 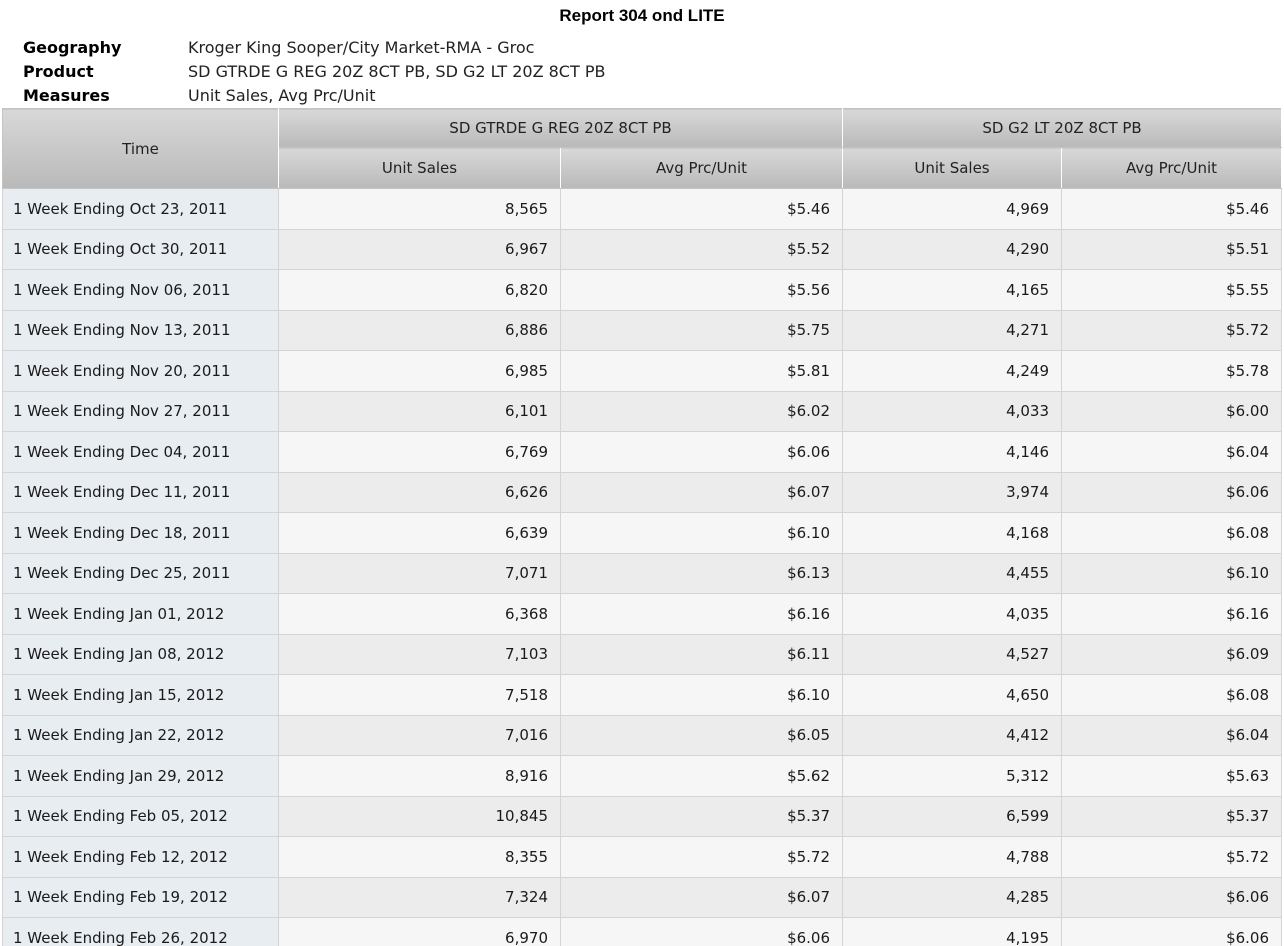 I want to click on avg-price-cell: $5.56, so click(x=701, y=290).